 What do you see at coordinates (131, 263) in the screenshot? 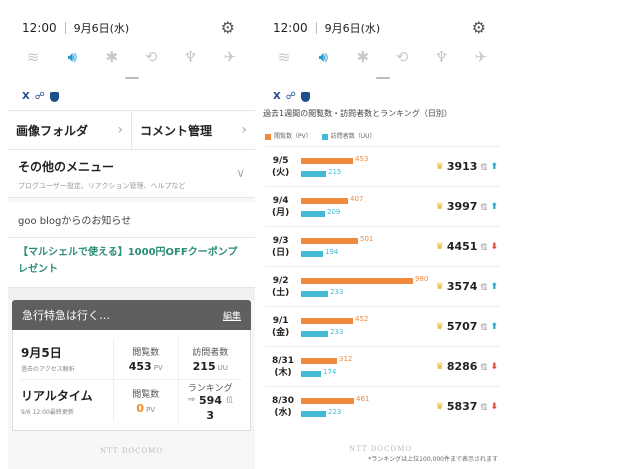
I see `promo-link: 【マルシェルで使える】1000円OFFクーポンプレゼント` at bounding box center [131, 263].